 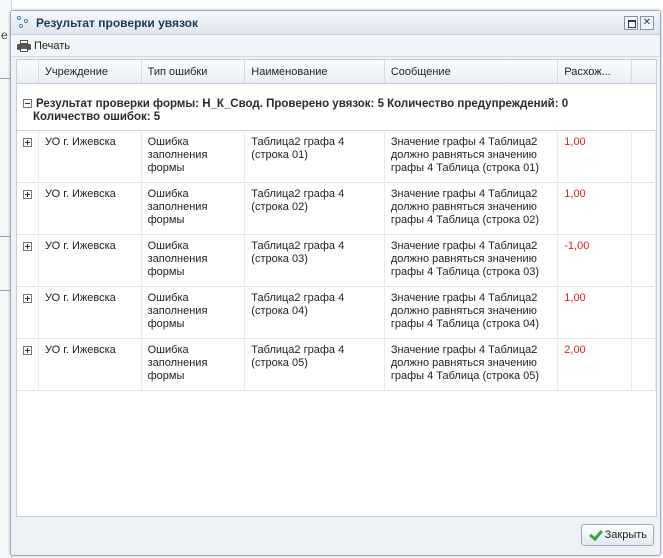 I want to click on dialog-titlebar: Результат проверки увязок ✕, so click(x=335, y=23).